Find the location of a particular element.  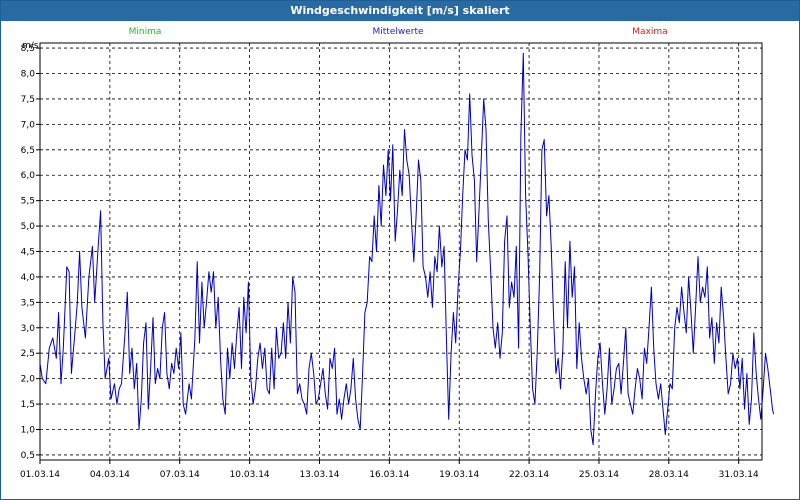

y-tick-label: 4,5 is located at coordinates (28, 253).